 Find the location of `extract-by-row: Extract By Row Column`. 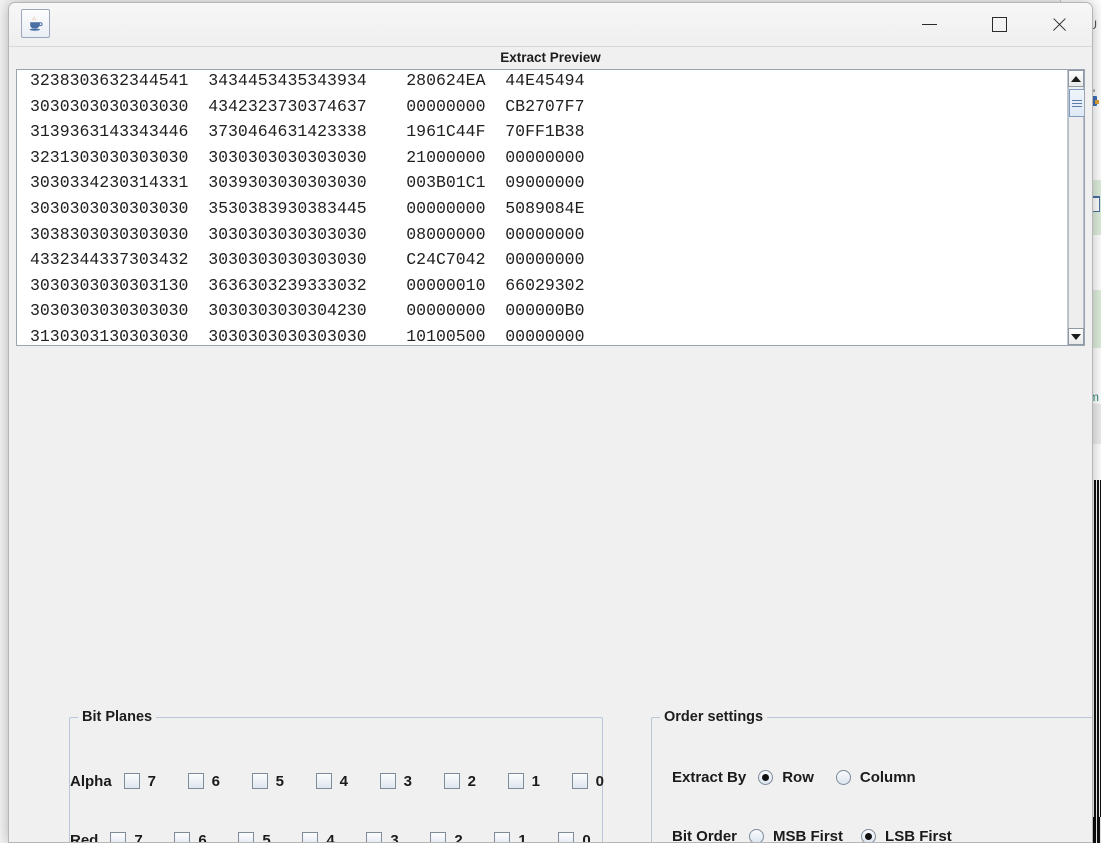

extract-by-row: Extract By Row Column is located at coordinates (794, 777).